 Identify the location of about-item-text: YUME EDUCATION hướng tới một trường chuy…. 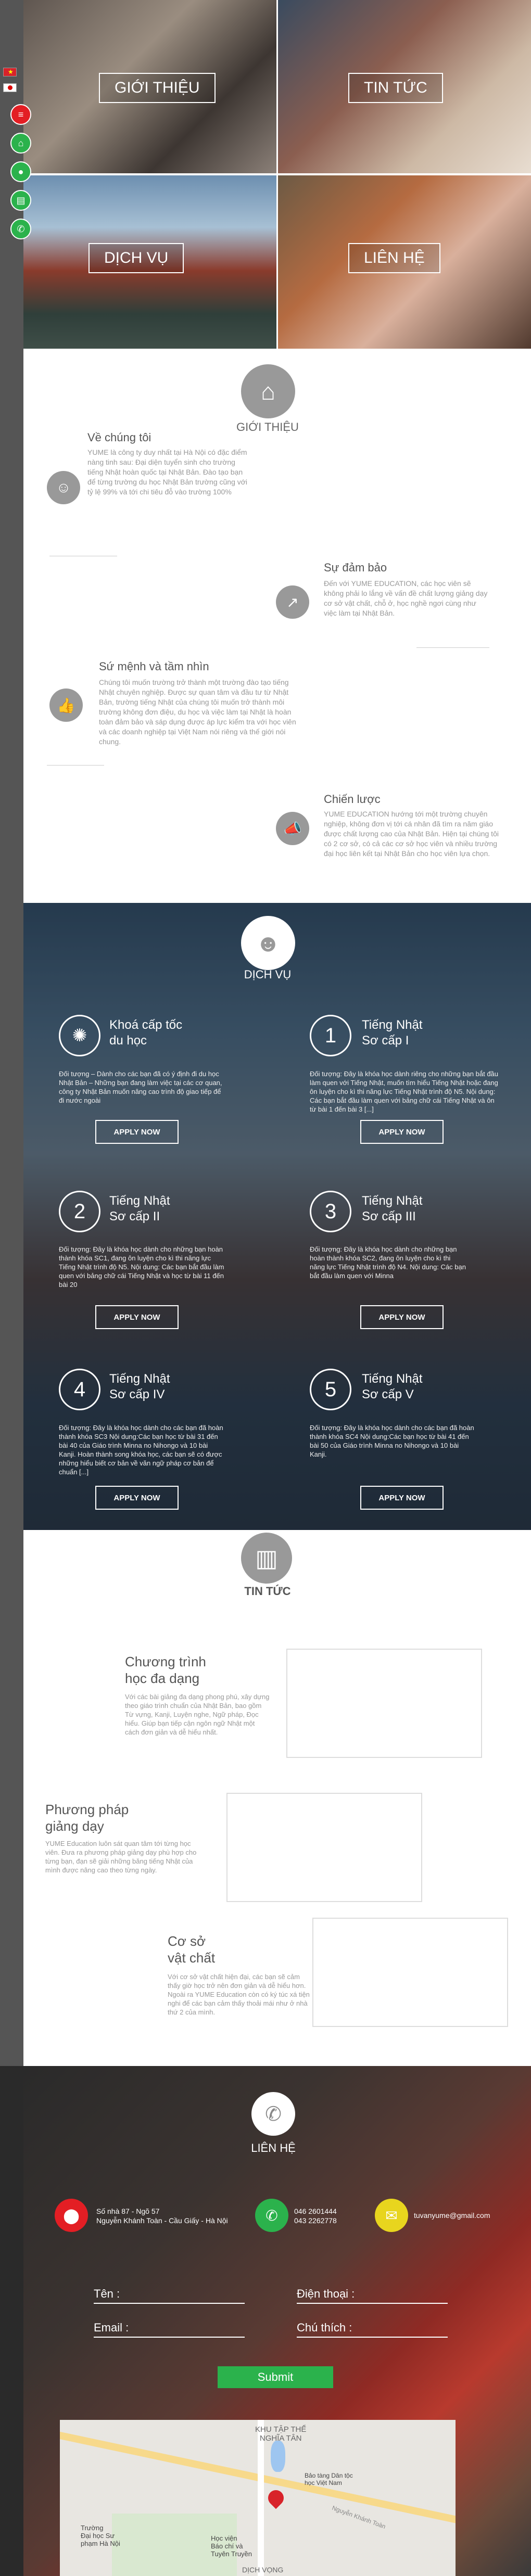
(412, 834).